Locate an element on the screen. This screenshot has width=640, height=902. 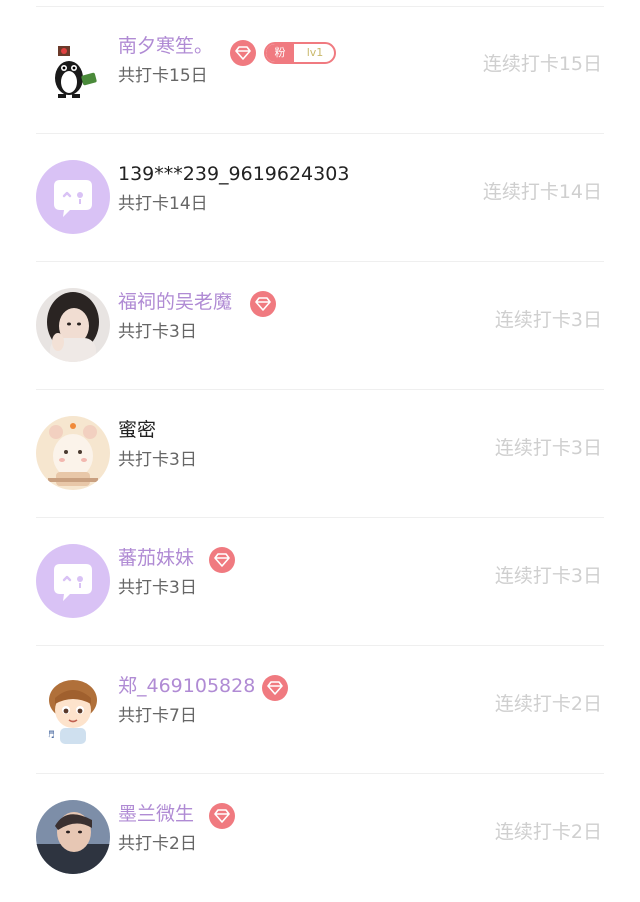
avatar: ♬ is located at coordinates (73, 709).